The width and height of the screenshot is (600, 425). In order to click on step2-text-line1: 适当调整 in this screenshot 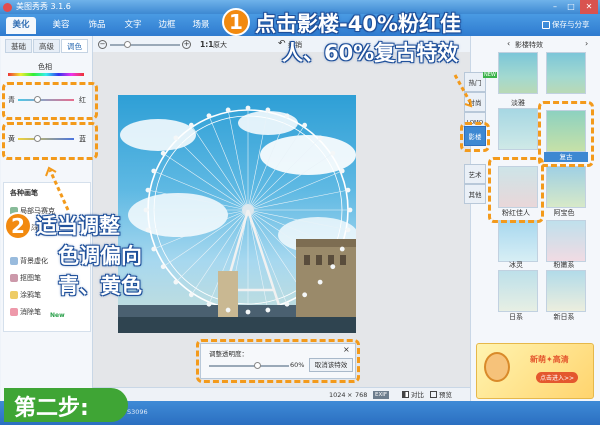, I will do `click(78, 226)`.